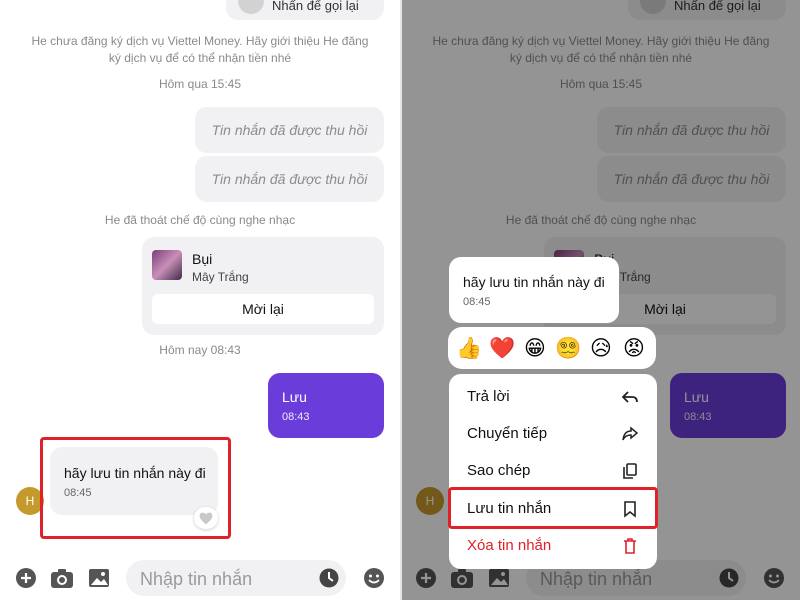  What do you see at coordinates (477, 302) in the screenshot?
I see `message-time: 08:45` at bounding box center [477, 302].